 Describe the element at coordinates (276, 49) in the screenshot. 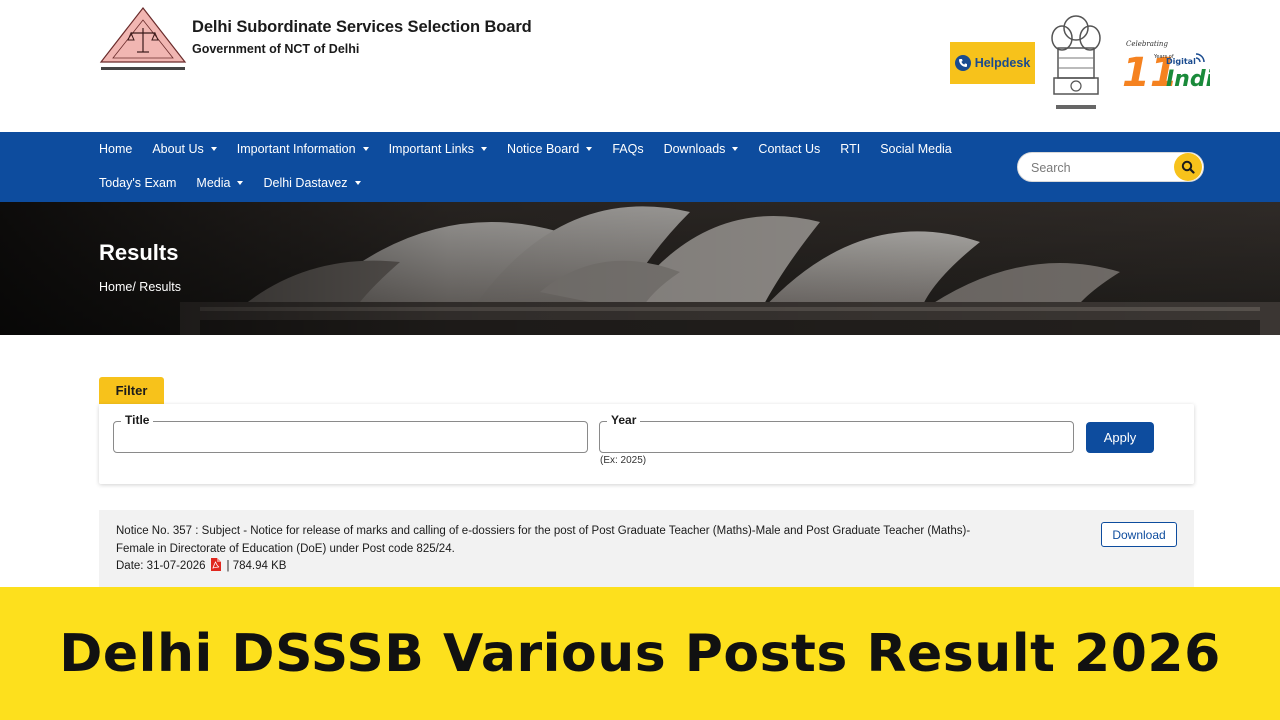

I see `org-subtitle: Government of NCT of Delhi` at that location.